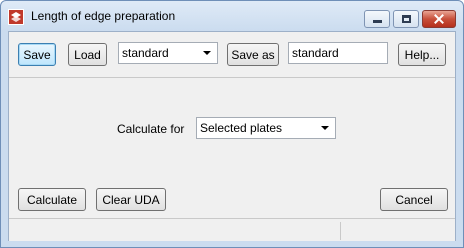 The height and width of the screenshot is (248, 464). Describe the element at coordinates (340, 231) in the screenshot. I see `status-divider` at that location.